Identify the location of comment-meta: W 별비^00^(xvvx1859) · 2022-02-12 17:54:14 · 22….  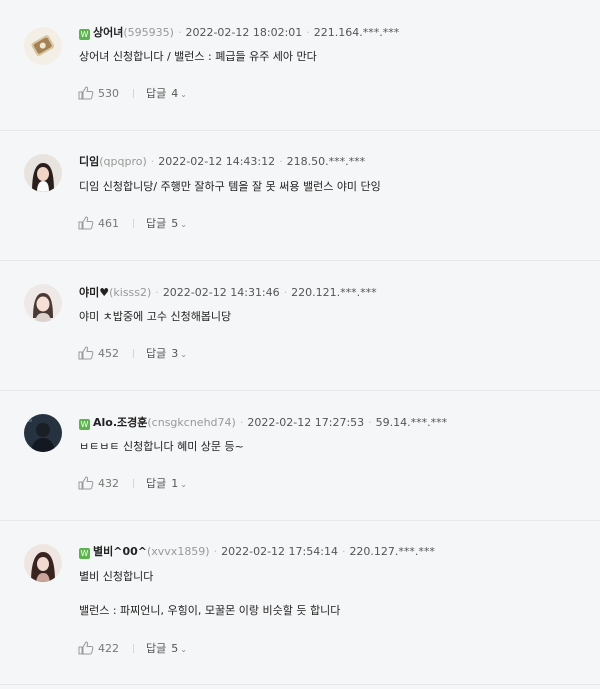
(257, 552).